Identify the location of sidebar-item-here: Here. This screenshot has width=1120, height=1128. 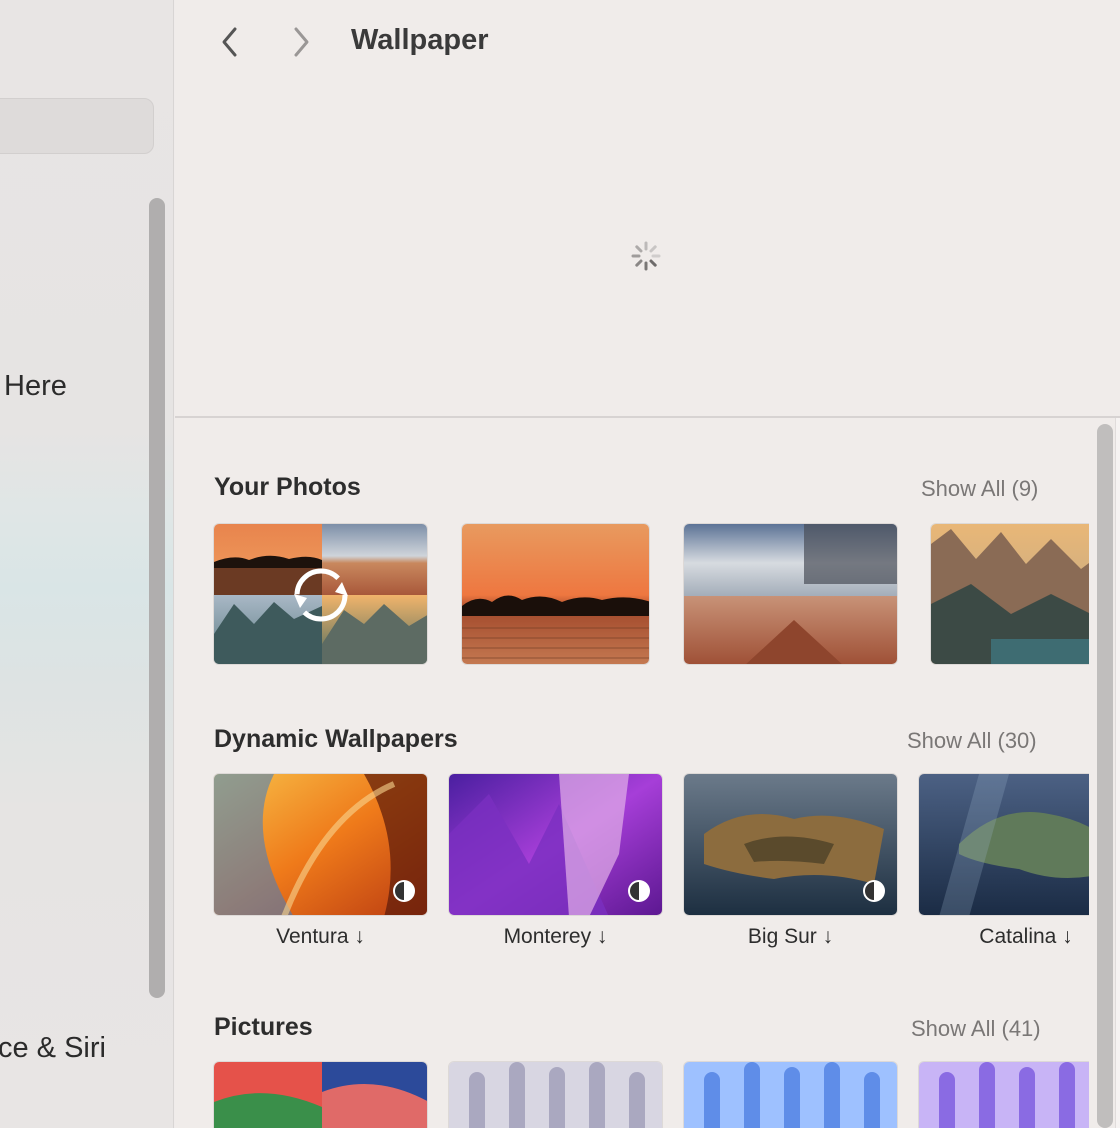
(35, 386).